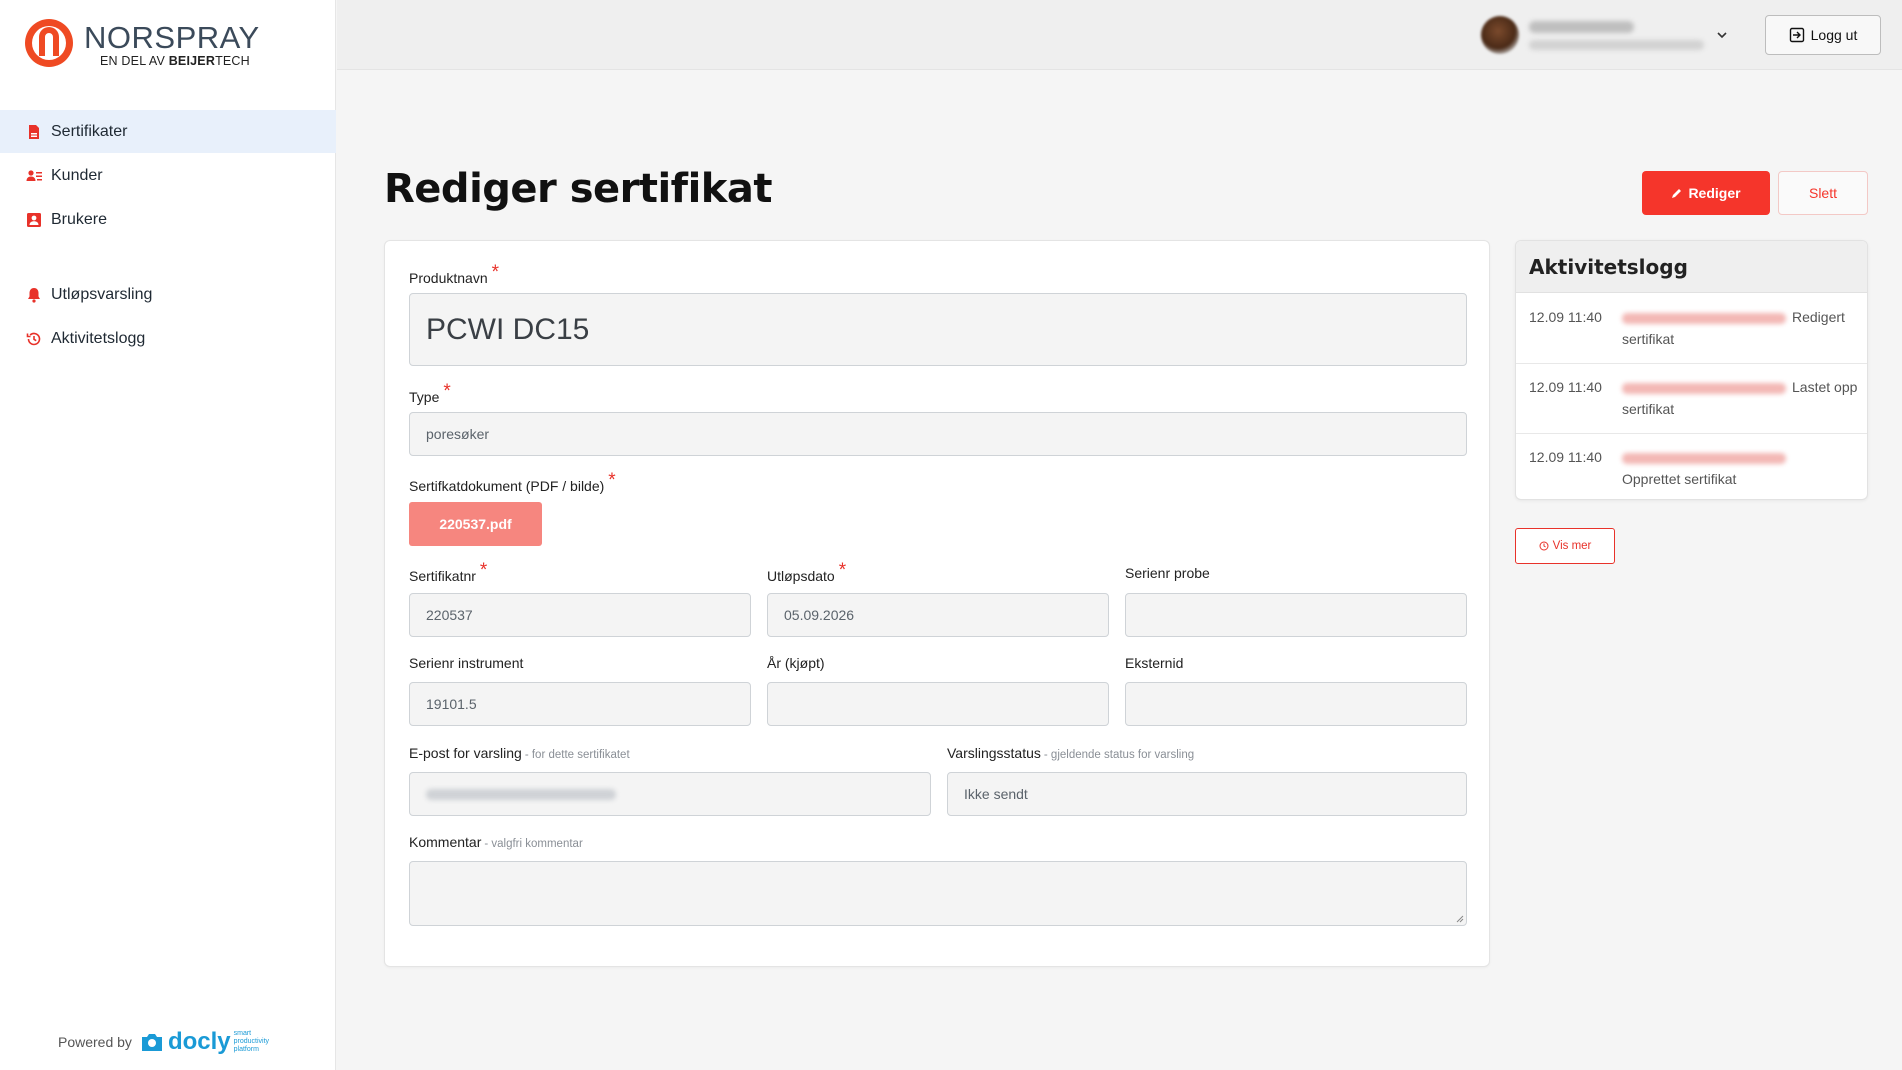 This screenshot has height=1070, width=1902. What do you see at coordinates (192, 61) in the screenshot?
I see `brand-subtitle-brand: BEIJER` at bounding box center [192, 61].